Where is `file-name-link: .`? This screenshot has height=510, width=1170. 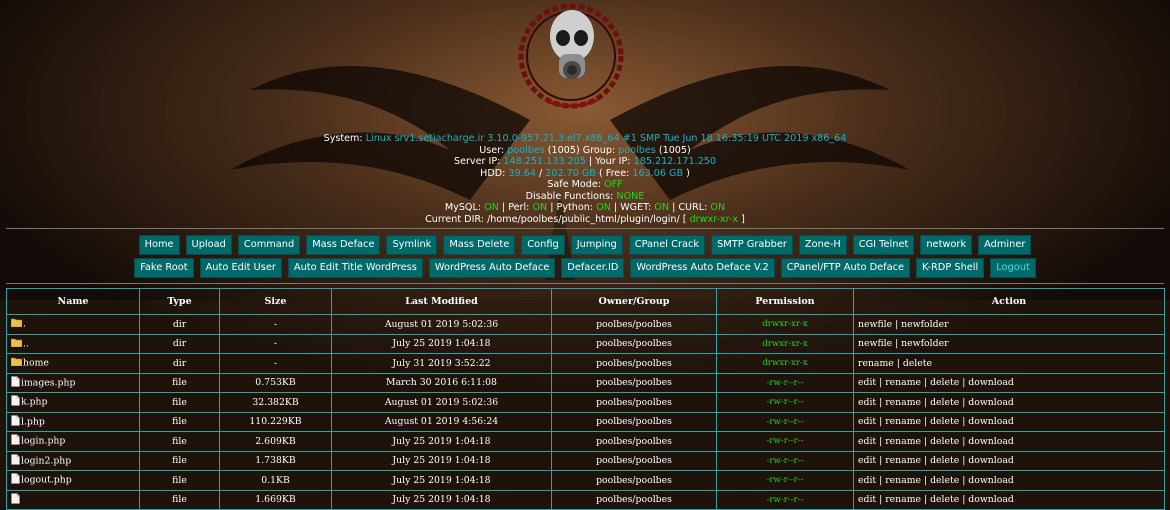
file-name-link: . is located at coordinates (24, 324).